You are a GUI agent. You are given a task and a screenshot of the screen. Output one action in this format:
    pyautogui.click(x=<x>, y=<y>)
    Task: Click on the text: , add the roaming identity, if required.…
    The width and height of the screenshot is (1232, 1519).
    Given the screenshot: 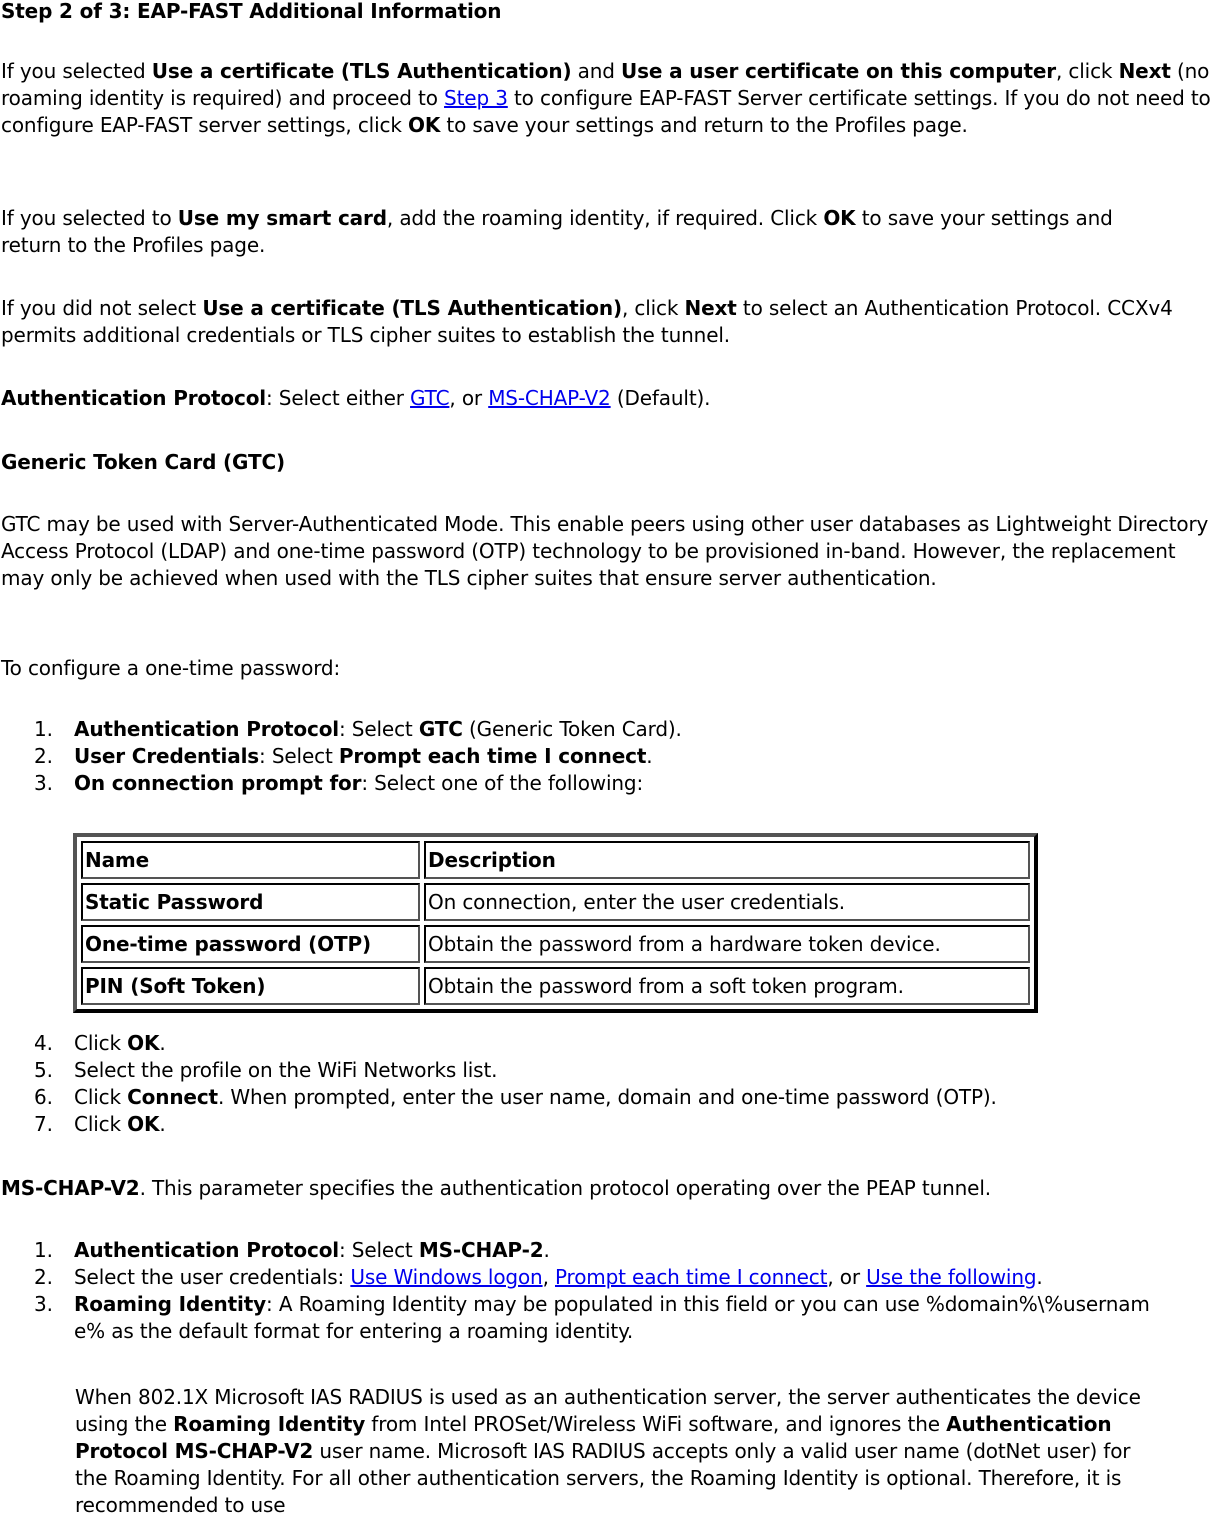 What is the action you would take?
    pyautogui.click(x=605, y=218)
    